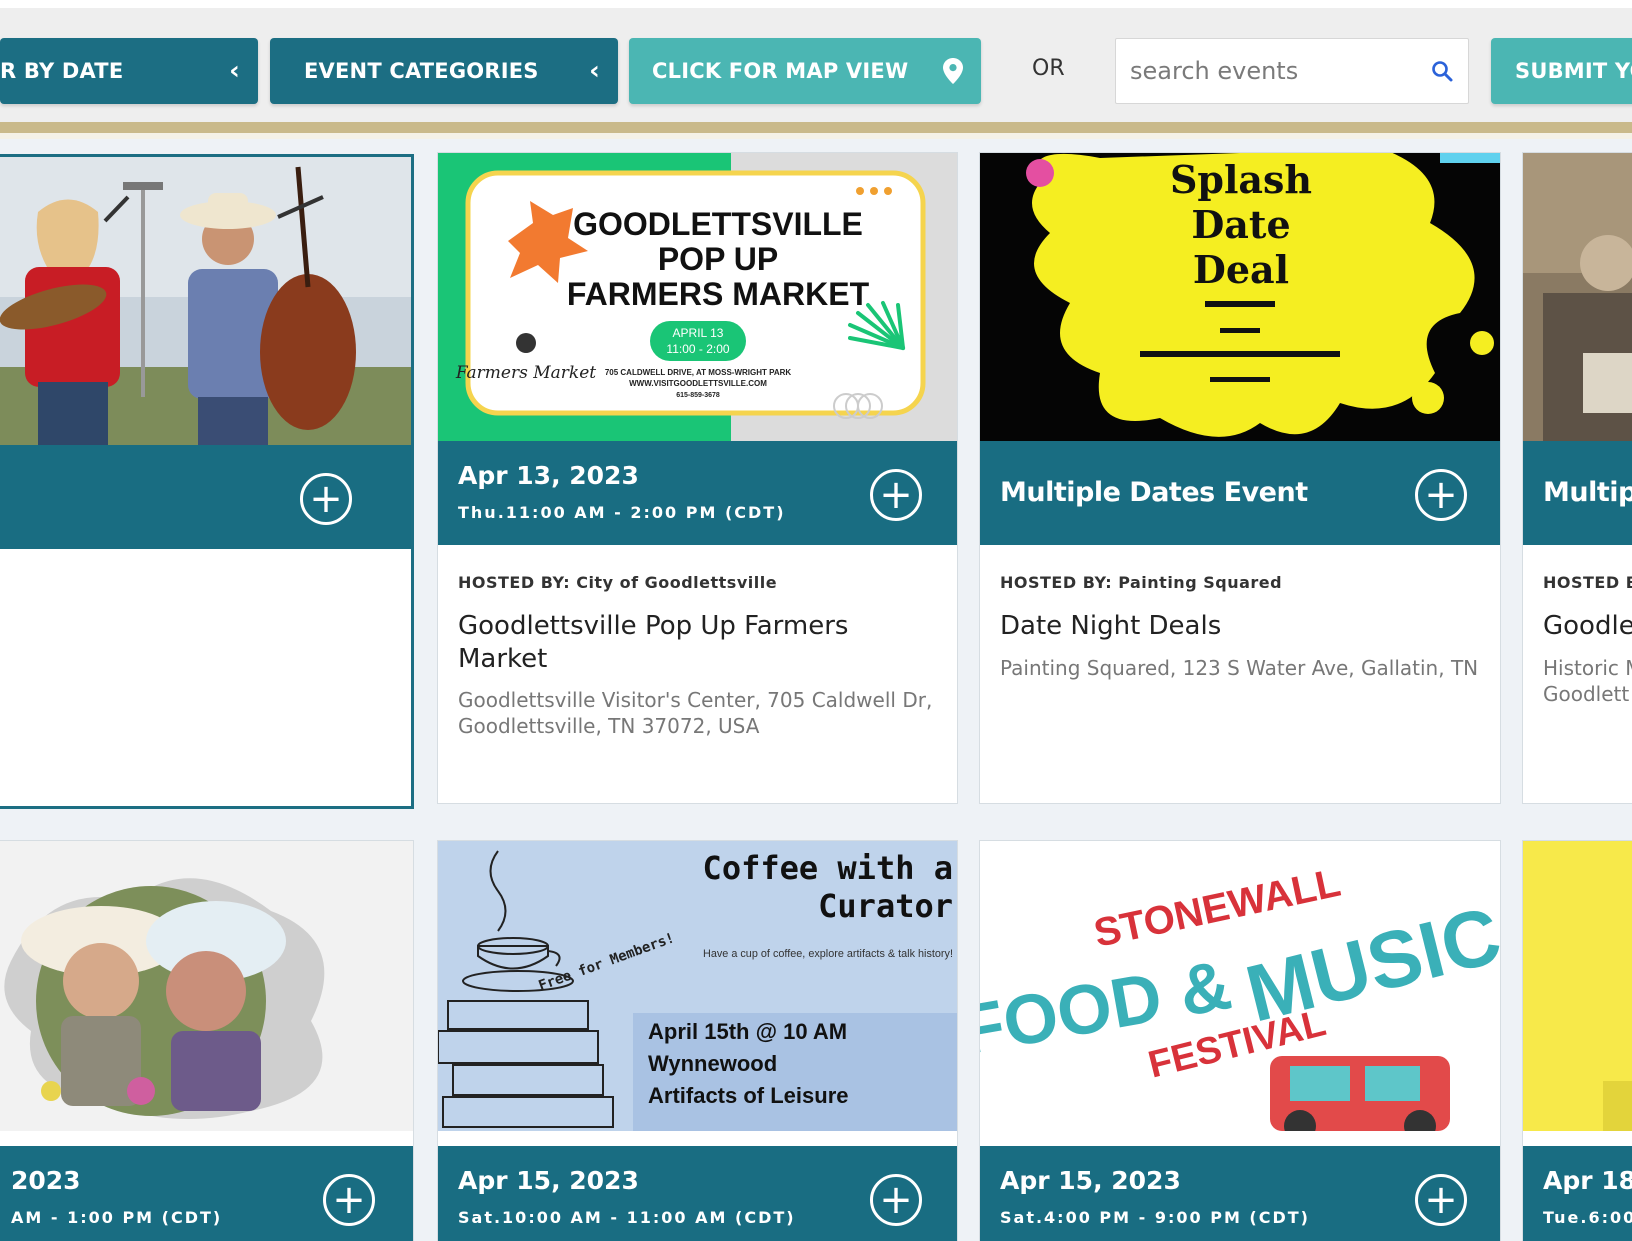 Image resolution: width=1632 pixels, height=1241 pixels. What do you see at coordinates (885, 906) in the screenshot?
I see `poster-title-line2: Curator` at bounding box center [885, 906].